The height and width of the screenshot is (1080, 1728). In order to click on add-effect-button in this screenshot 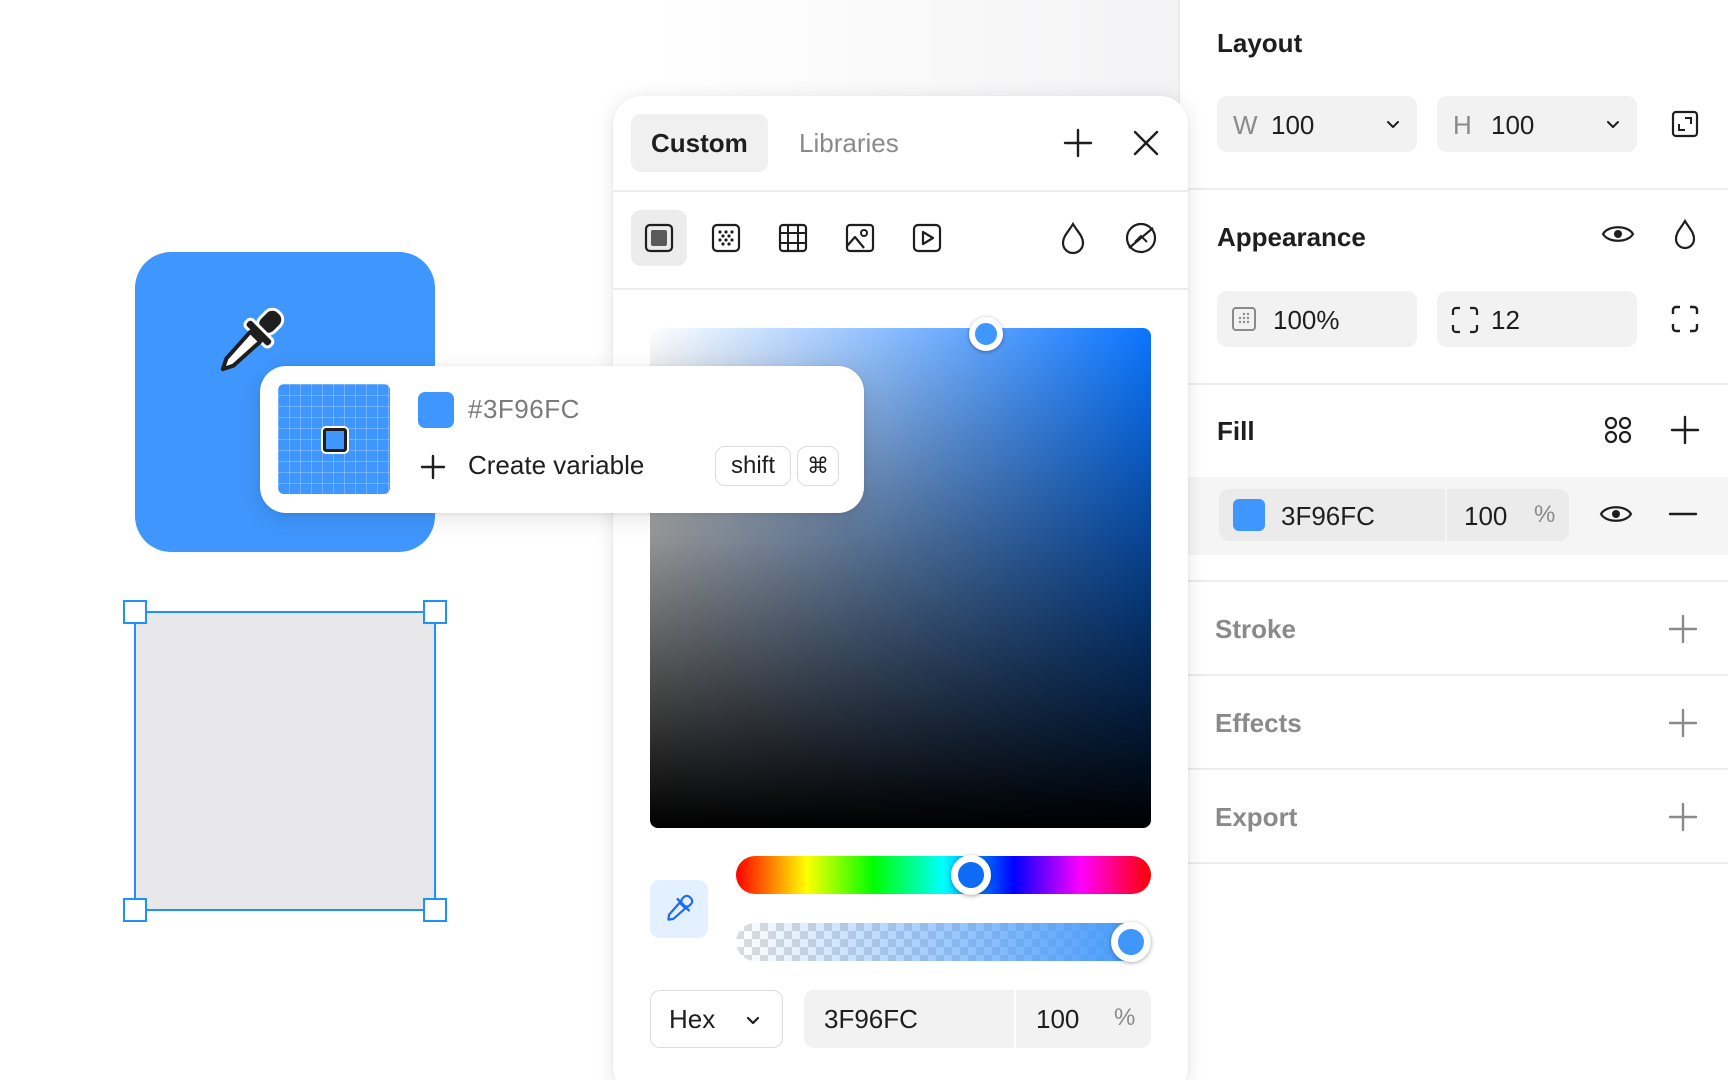, I will do `click(1683, 723)`.